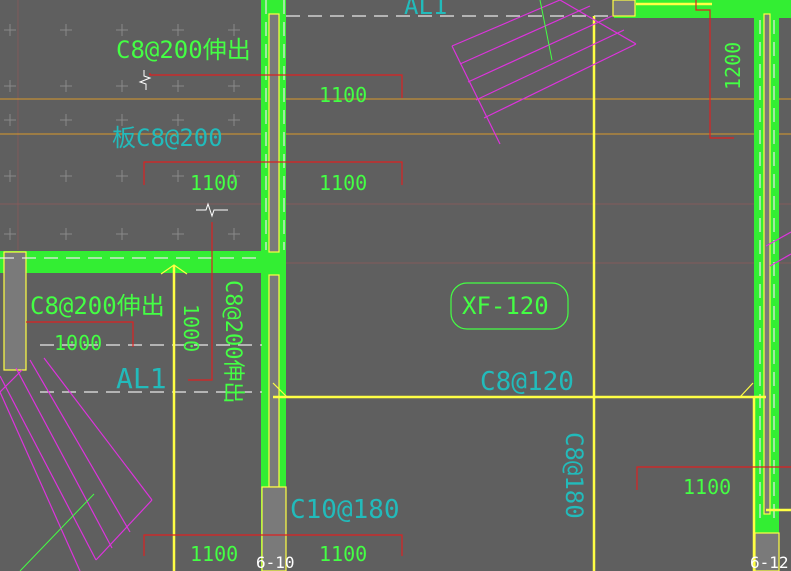 This screenshot has width=791, height=571. I want to click on column-left-edge, so click(15, 311).